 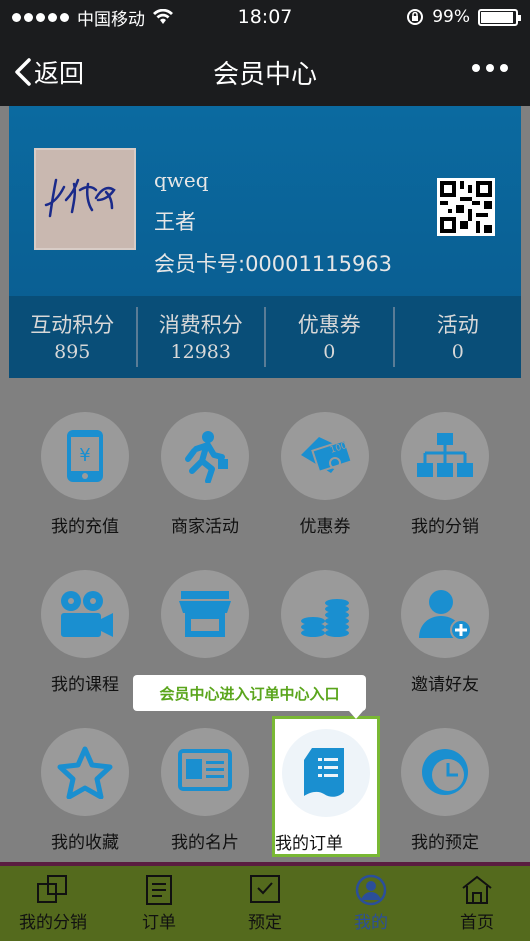 I want to click on tab-mine: 我的, so click(x=371, y=903).